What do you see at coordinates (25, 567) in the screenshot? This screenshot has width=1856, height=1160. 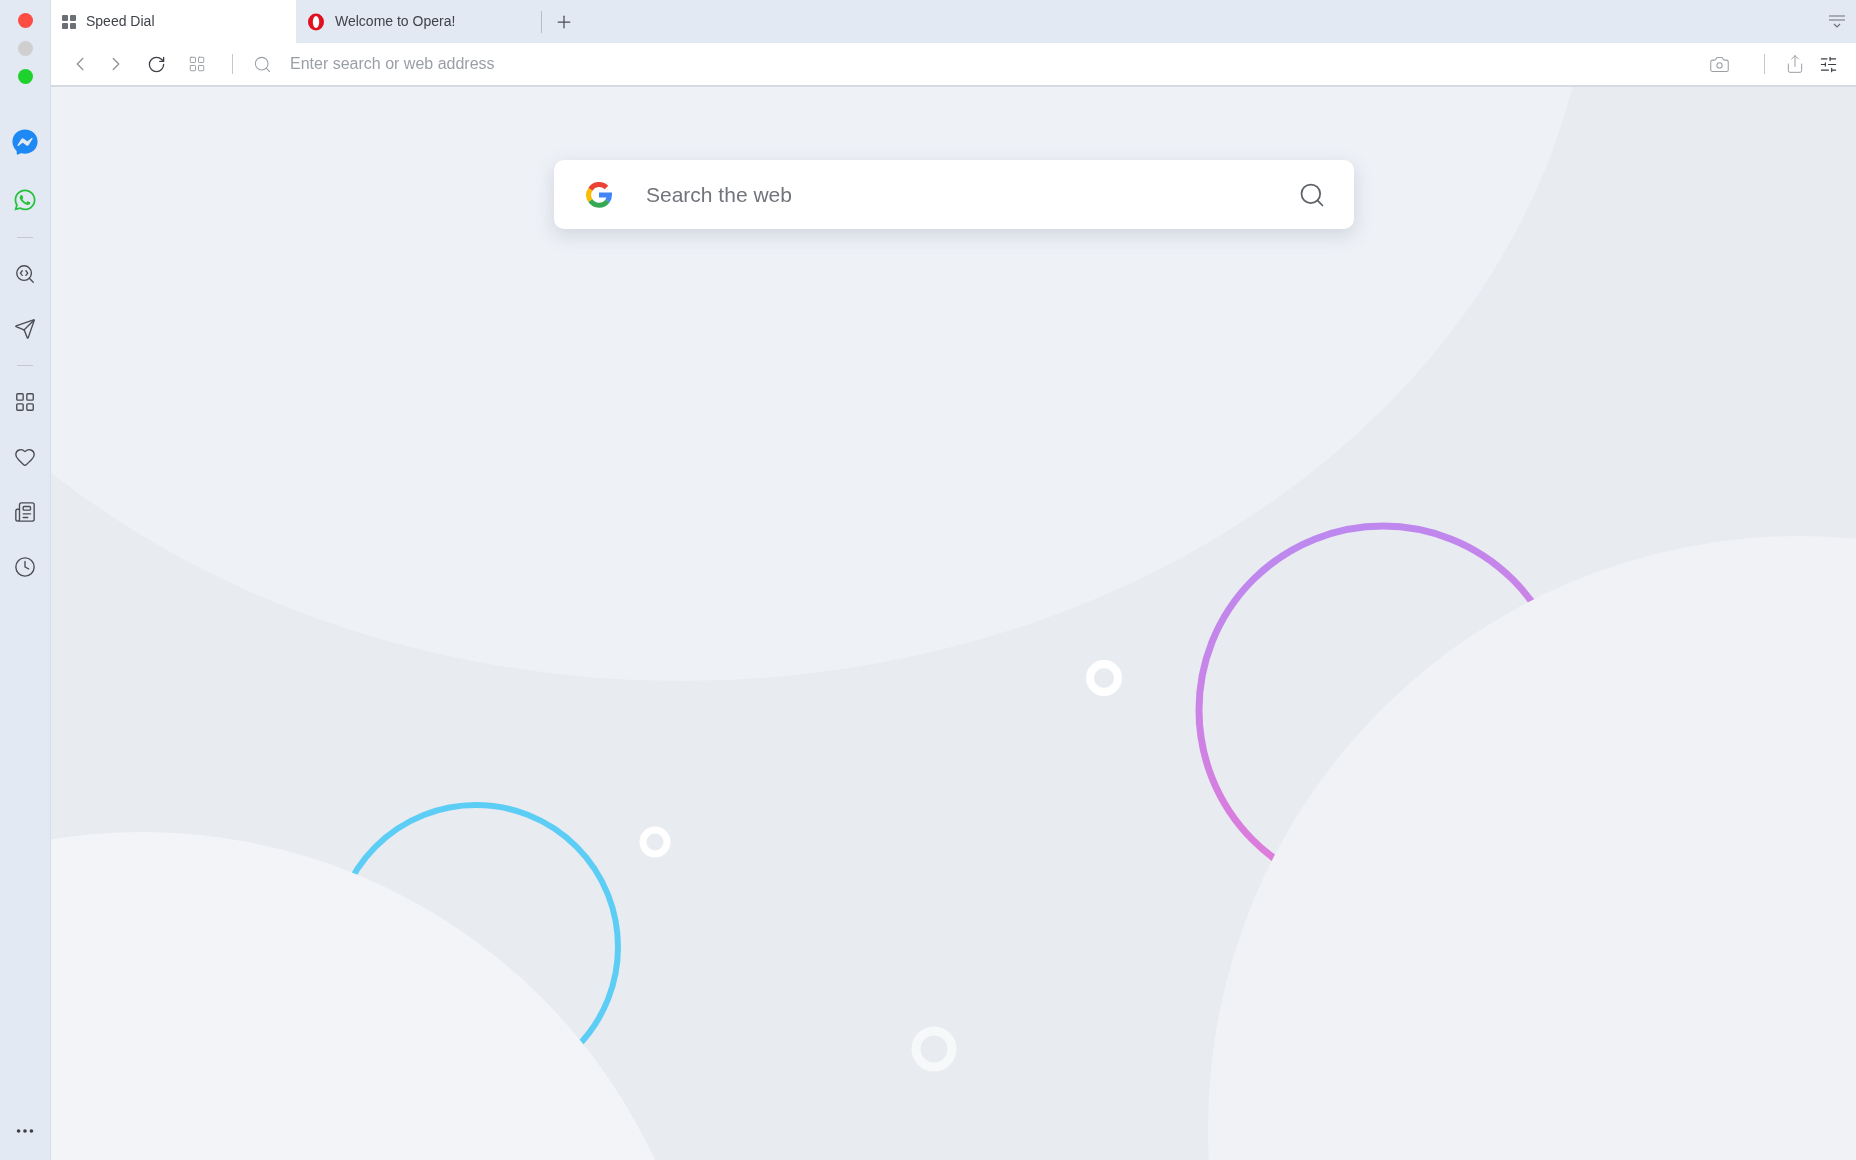 I see `clock-icon` at bounding box center [25, 567].